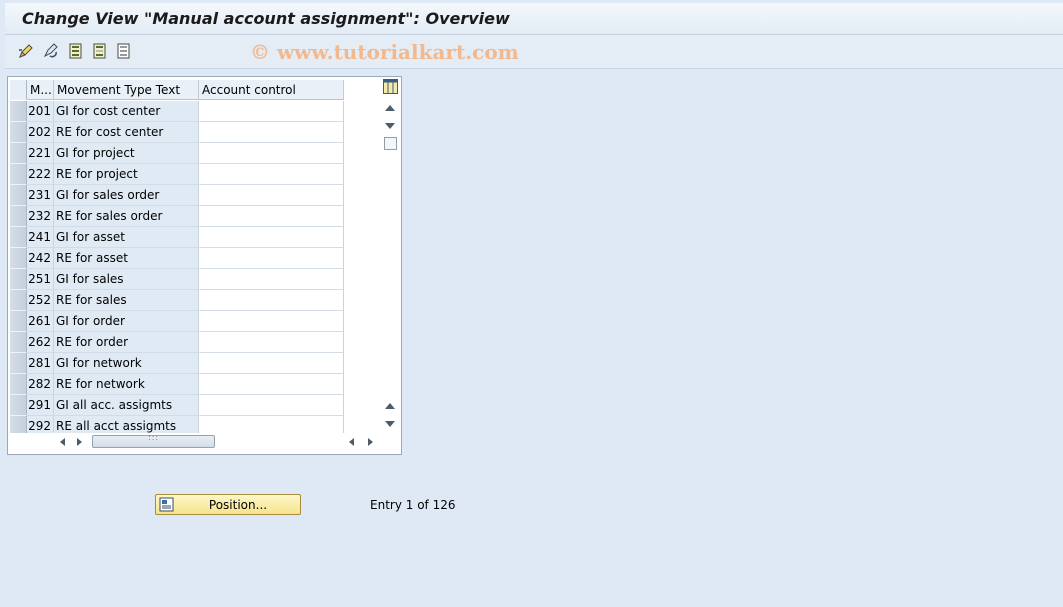 The width and height of the screenshot is (1063, 607). What do you see at coordinates (40, 132) in the screenshot?
I see `movement-type-cell: 202` at bounding box center [40, 132].